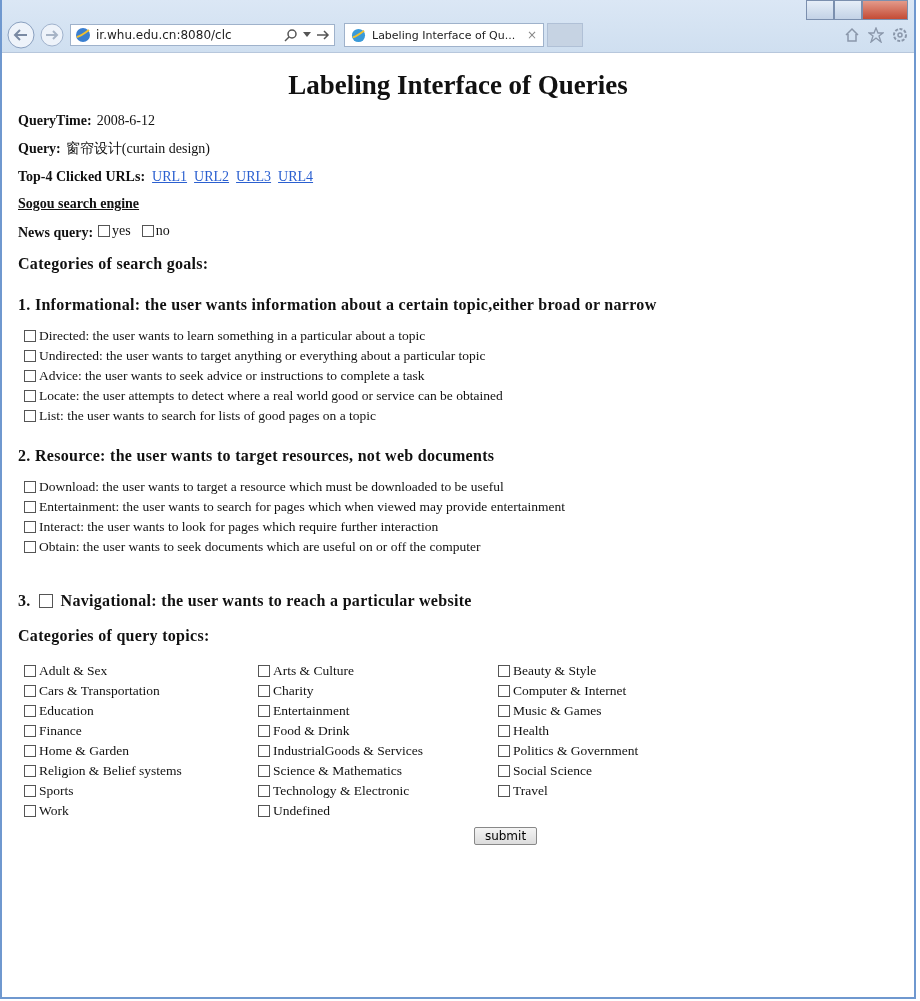  What do you see at coordinates (114, 264) in the screenshot?
I see `section-heading: Categories of search goals:` at bounding box center [114, 264].